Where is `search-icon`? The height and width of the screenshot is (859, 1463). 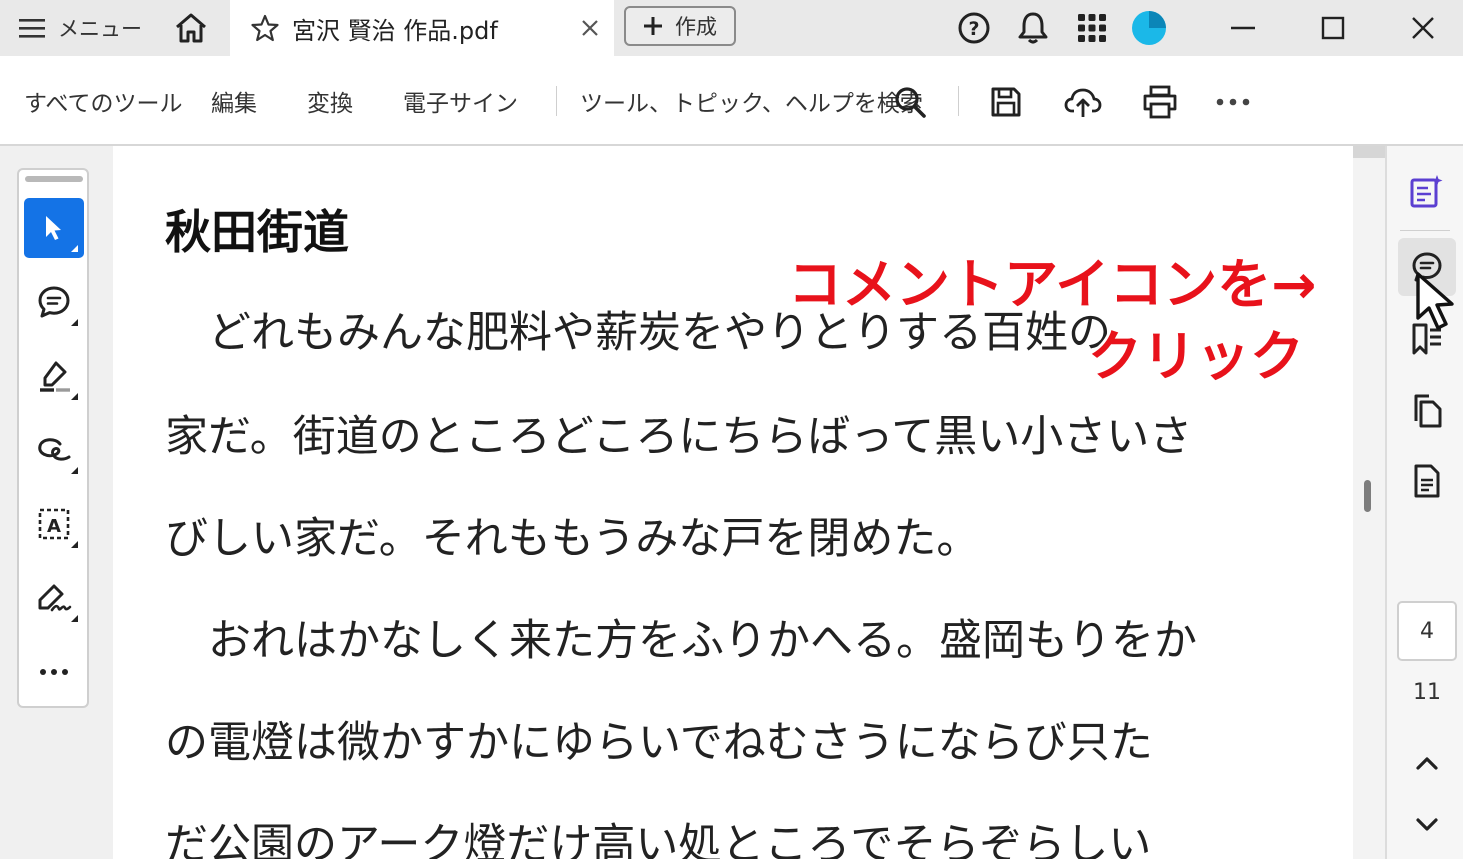
search-icon is located at coordinates (910, 102).